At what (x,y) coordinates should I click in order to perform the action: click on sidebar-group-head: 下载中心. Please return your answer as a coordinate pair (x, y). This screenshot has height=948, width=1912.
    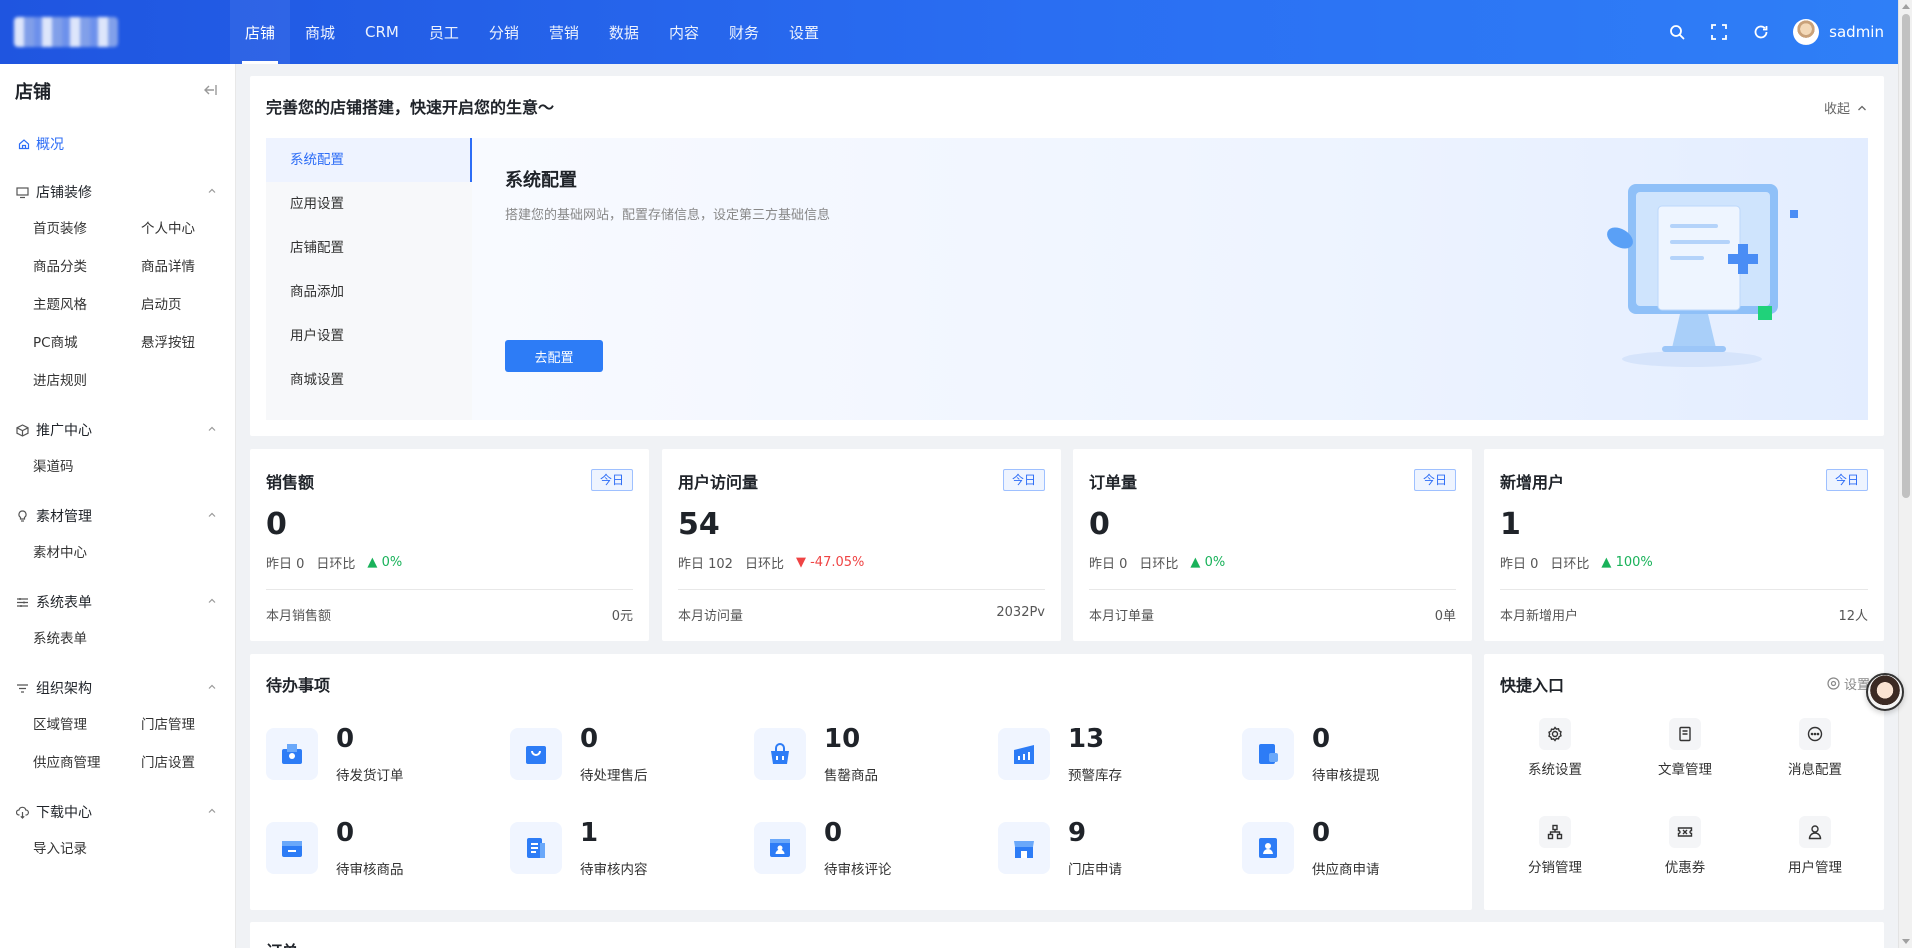
    Looking at the image, I should click on (118, 812).